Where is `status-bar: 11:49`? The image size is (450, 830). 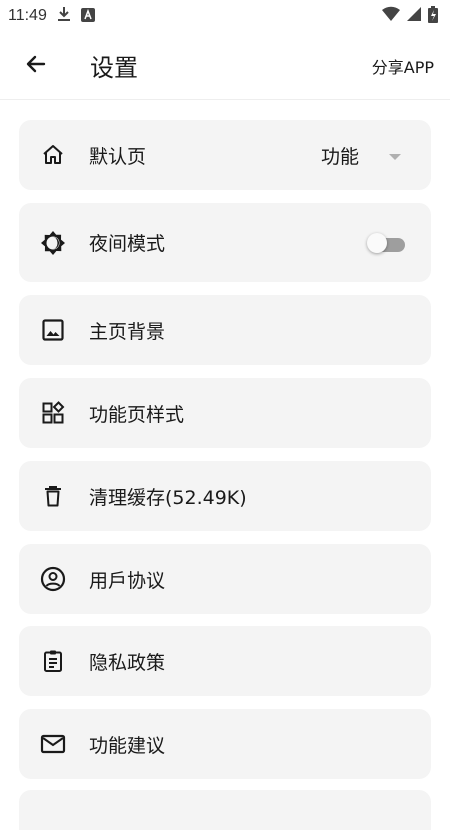 status-bar: 11:49 is located at coordinates (225, 16).